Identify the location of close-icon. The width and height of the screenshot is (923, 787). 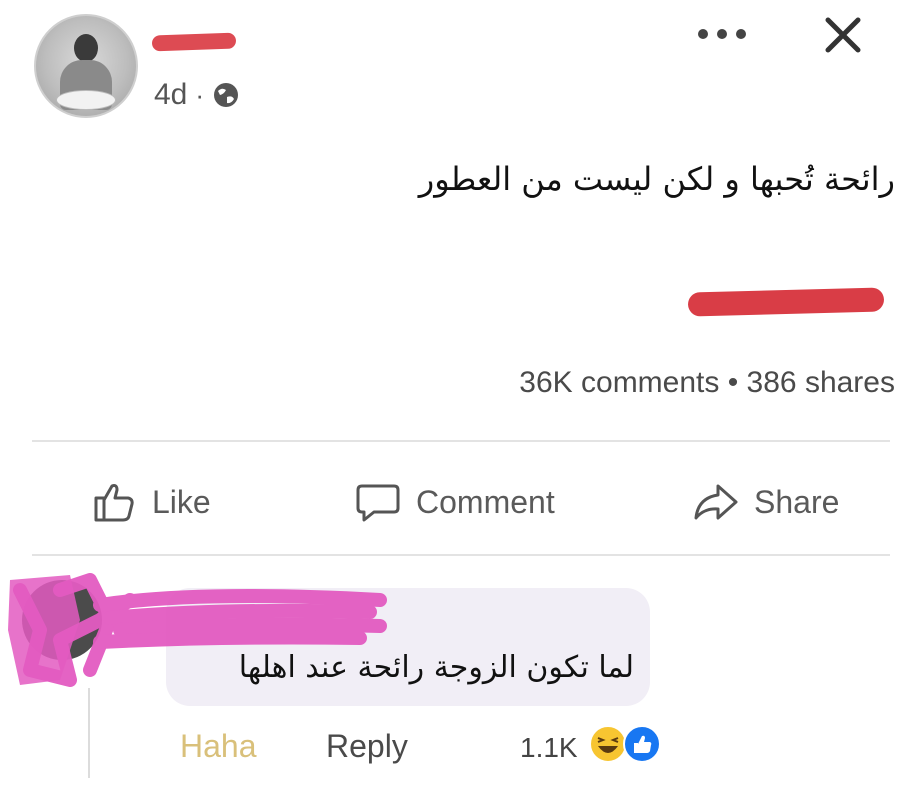
(843, 35).